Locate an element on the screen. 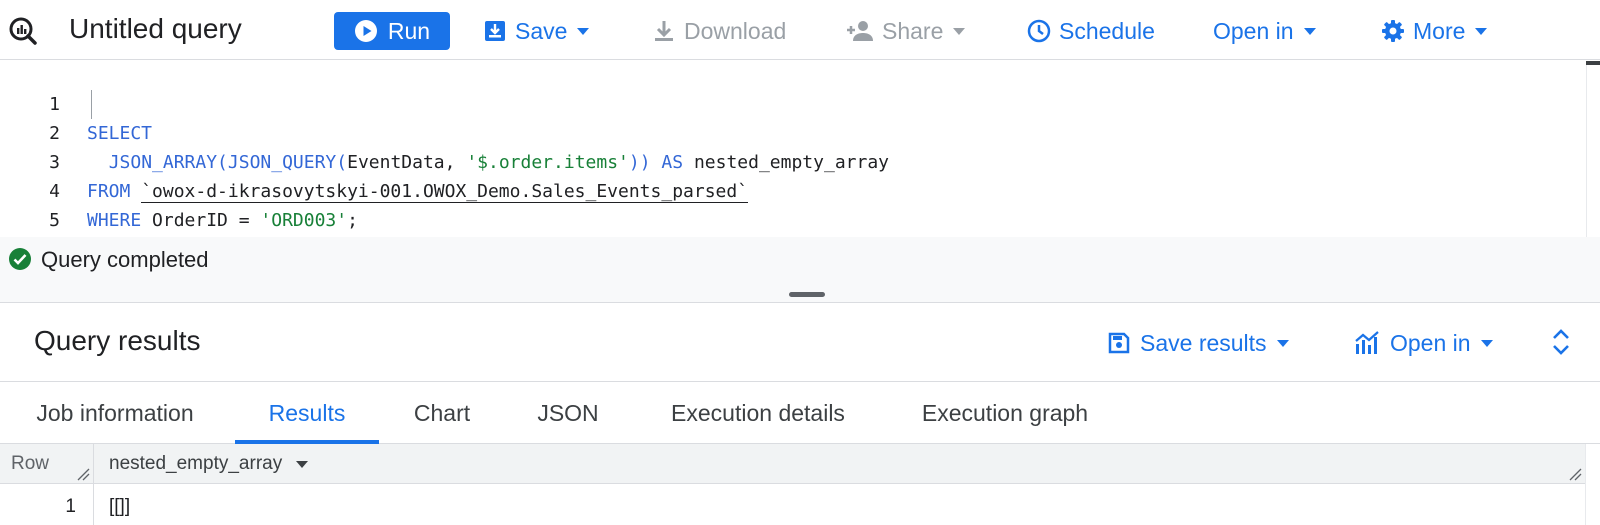 The width and height of the screenshot is (1600, 525). analytics-chart-icon is located at coordinates (1367, 342).